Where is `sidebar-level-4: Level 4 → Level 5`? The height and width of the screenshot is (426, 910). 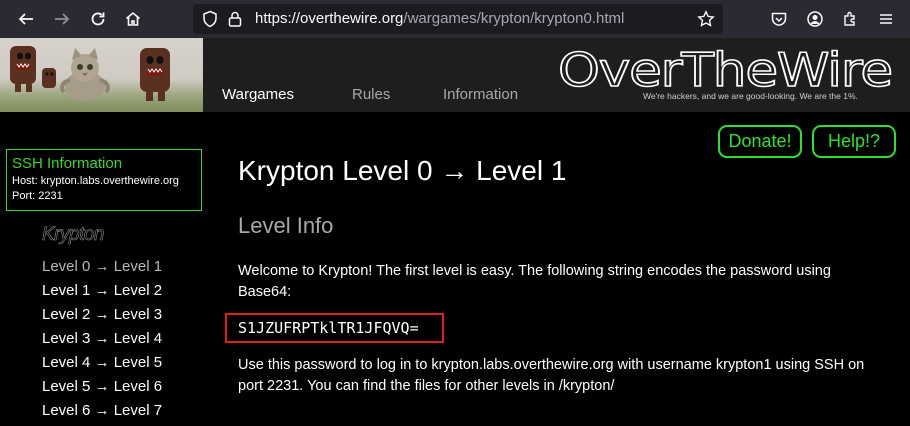
sidebar-level-4: Level 4 → Level 5 is located at coordinates (102, 362).